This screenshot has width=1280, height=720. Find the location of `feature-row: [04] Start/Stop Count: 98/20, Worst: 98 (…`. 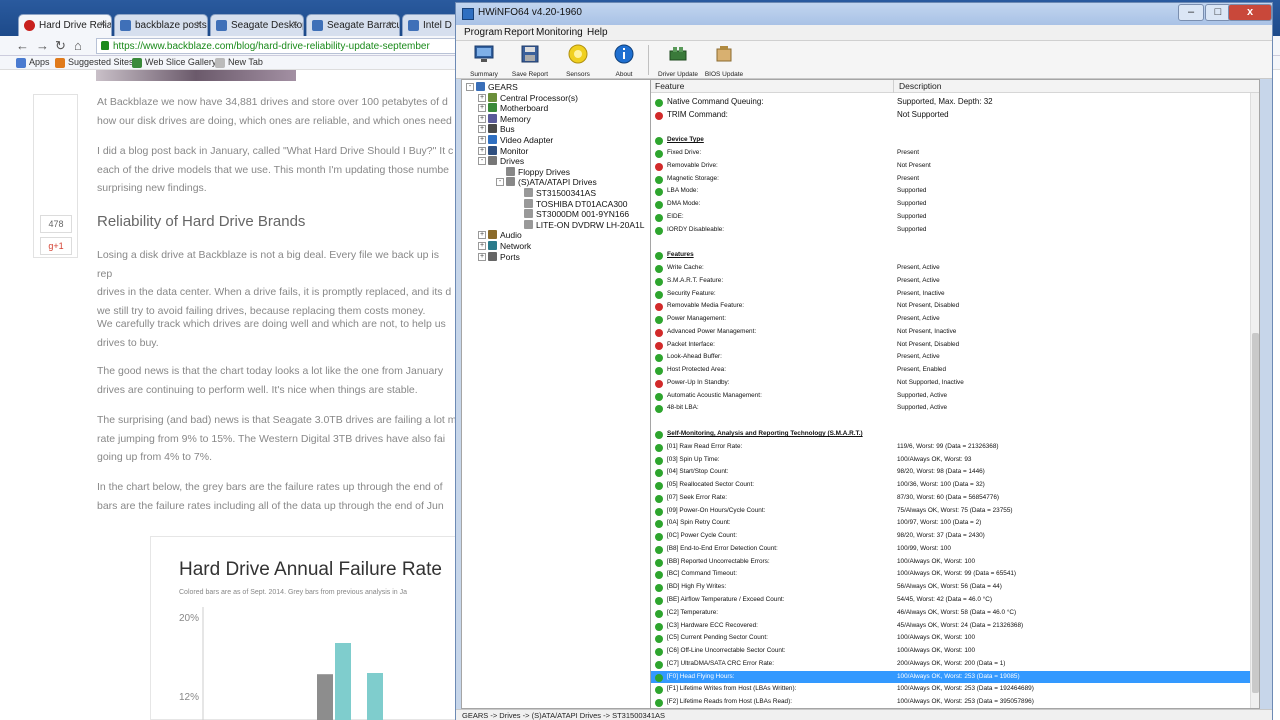

feature-row: [04] Start/Stop Count: 98/20, Worst: 98 (… is located at coordinates (955, 472).